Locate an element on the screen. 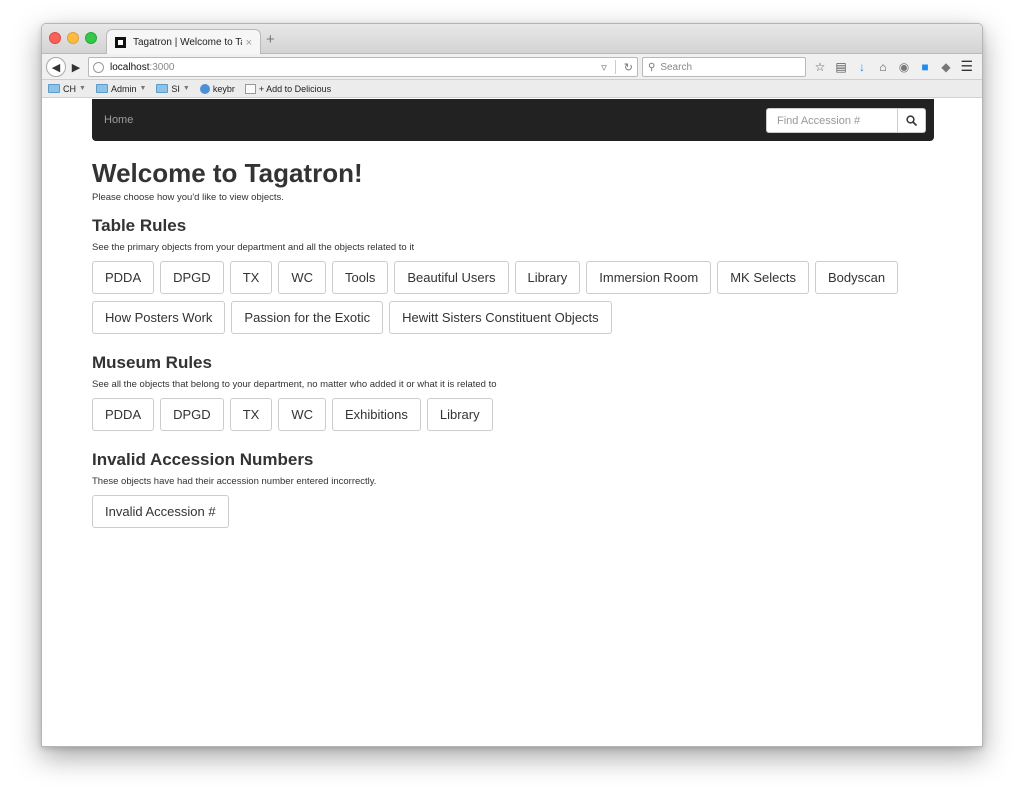 The image size is (1024, 806). museum-rules-buttons: PDDA DPGD TX WC Exhibitions Library is located at coordinates (507, 414).